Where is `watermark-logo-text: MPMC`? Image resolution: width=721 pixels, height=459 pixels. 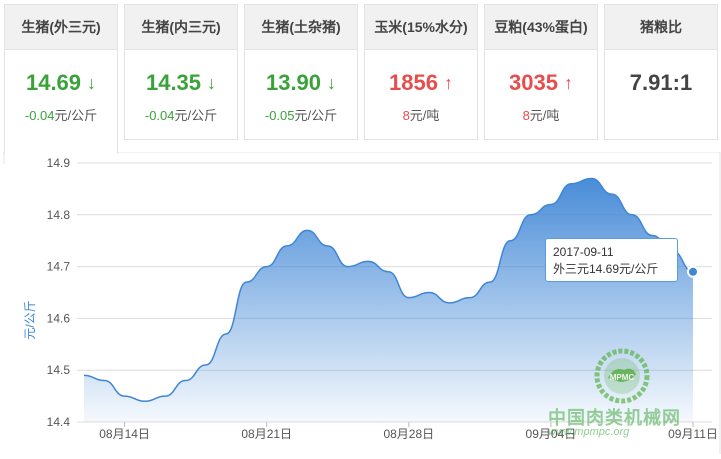 watermark-logo-text: MPMC is located at coordinates (622, 377).